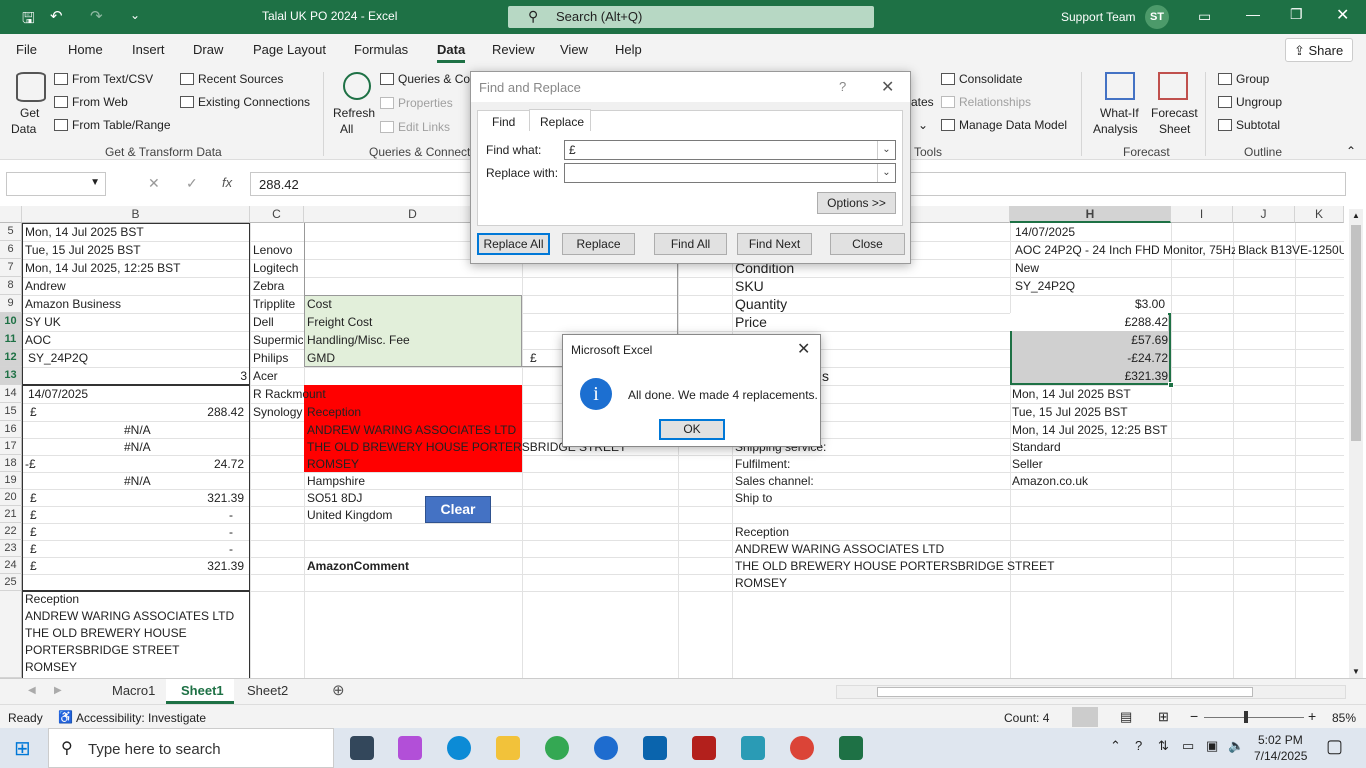 Image resolution: width=1366 pixels, height=768 pixels. What do you see at coordinates (278, 340) in the screenshot?
I see `cell-c11: Supermic` at bounding box center [278, 340].